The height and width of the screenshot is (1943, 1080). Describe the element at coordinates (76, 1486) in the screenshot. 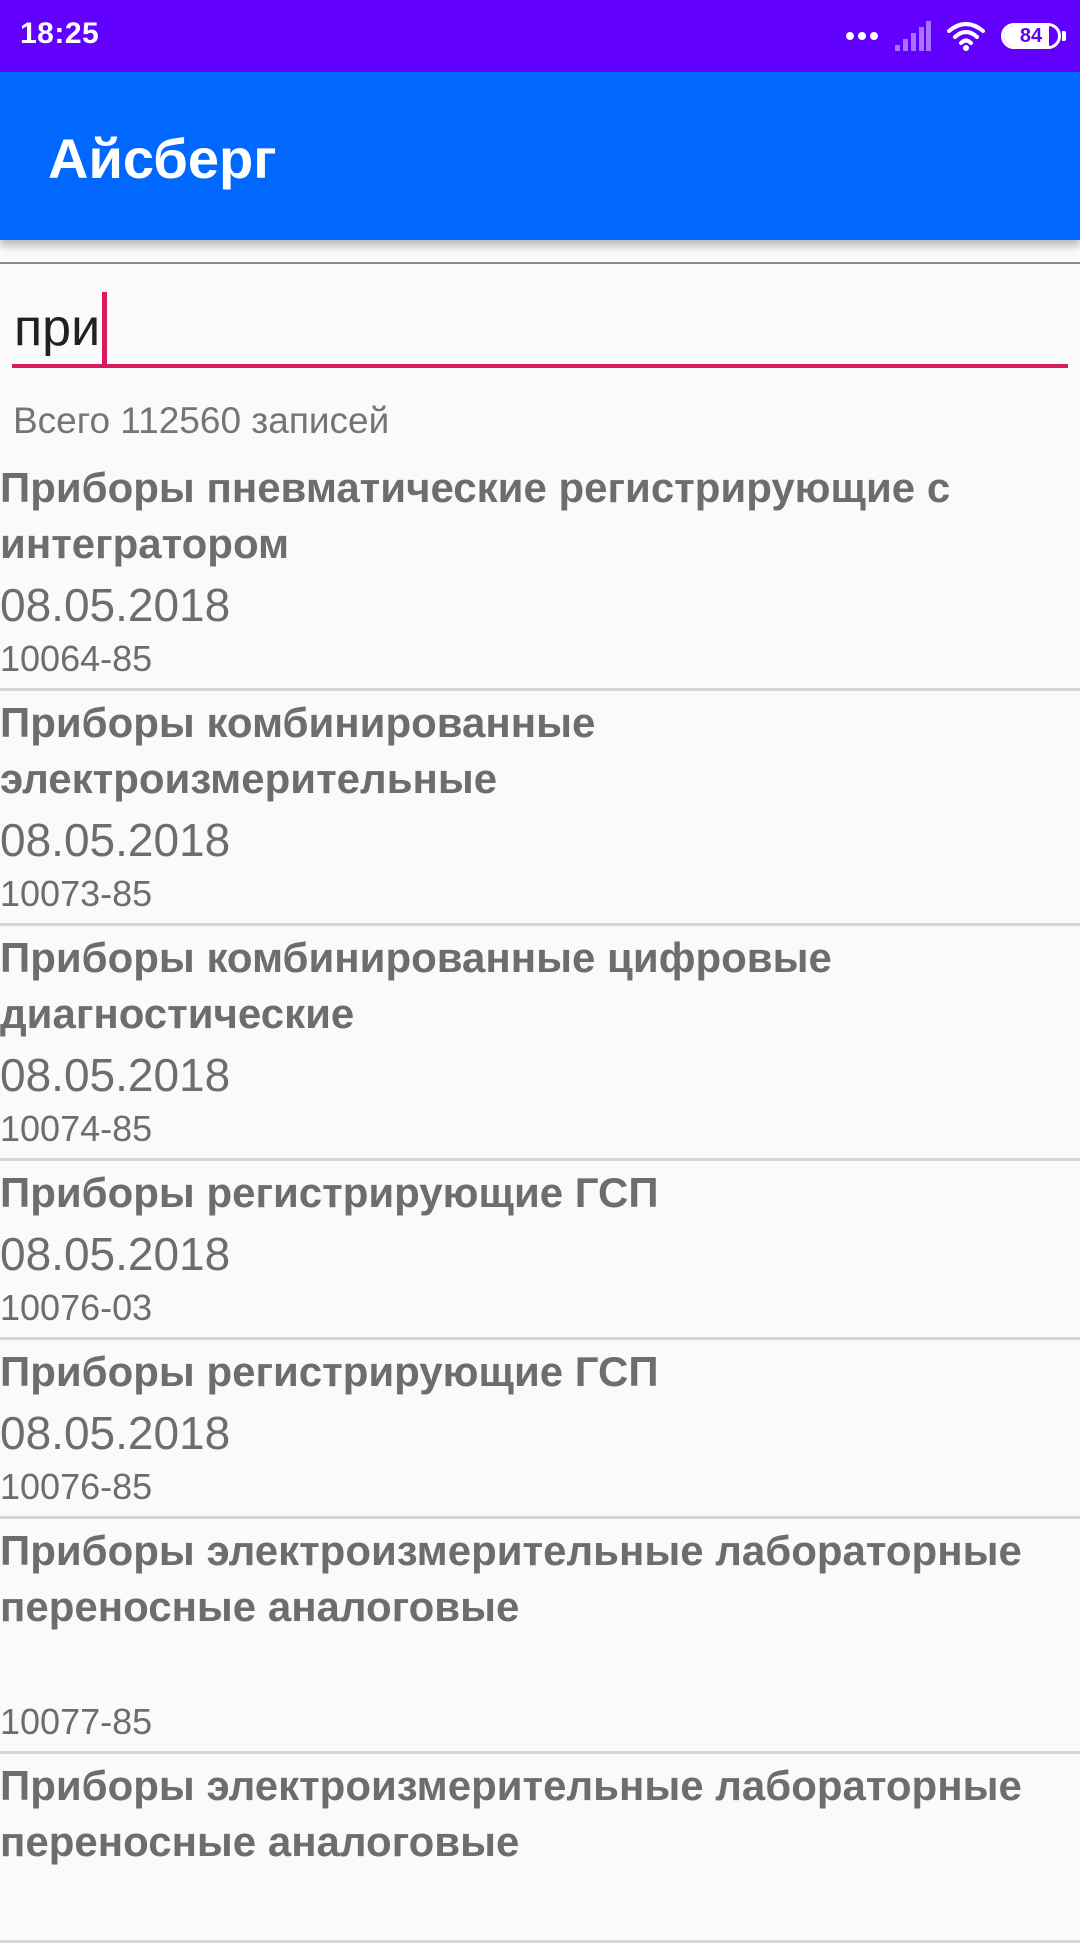

I see `item-code: 10076-85` at that location.